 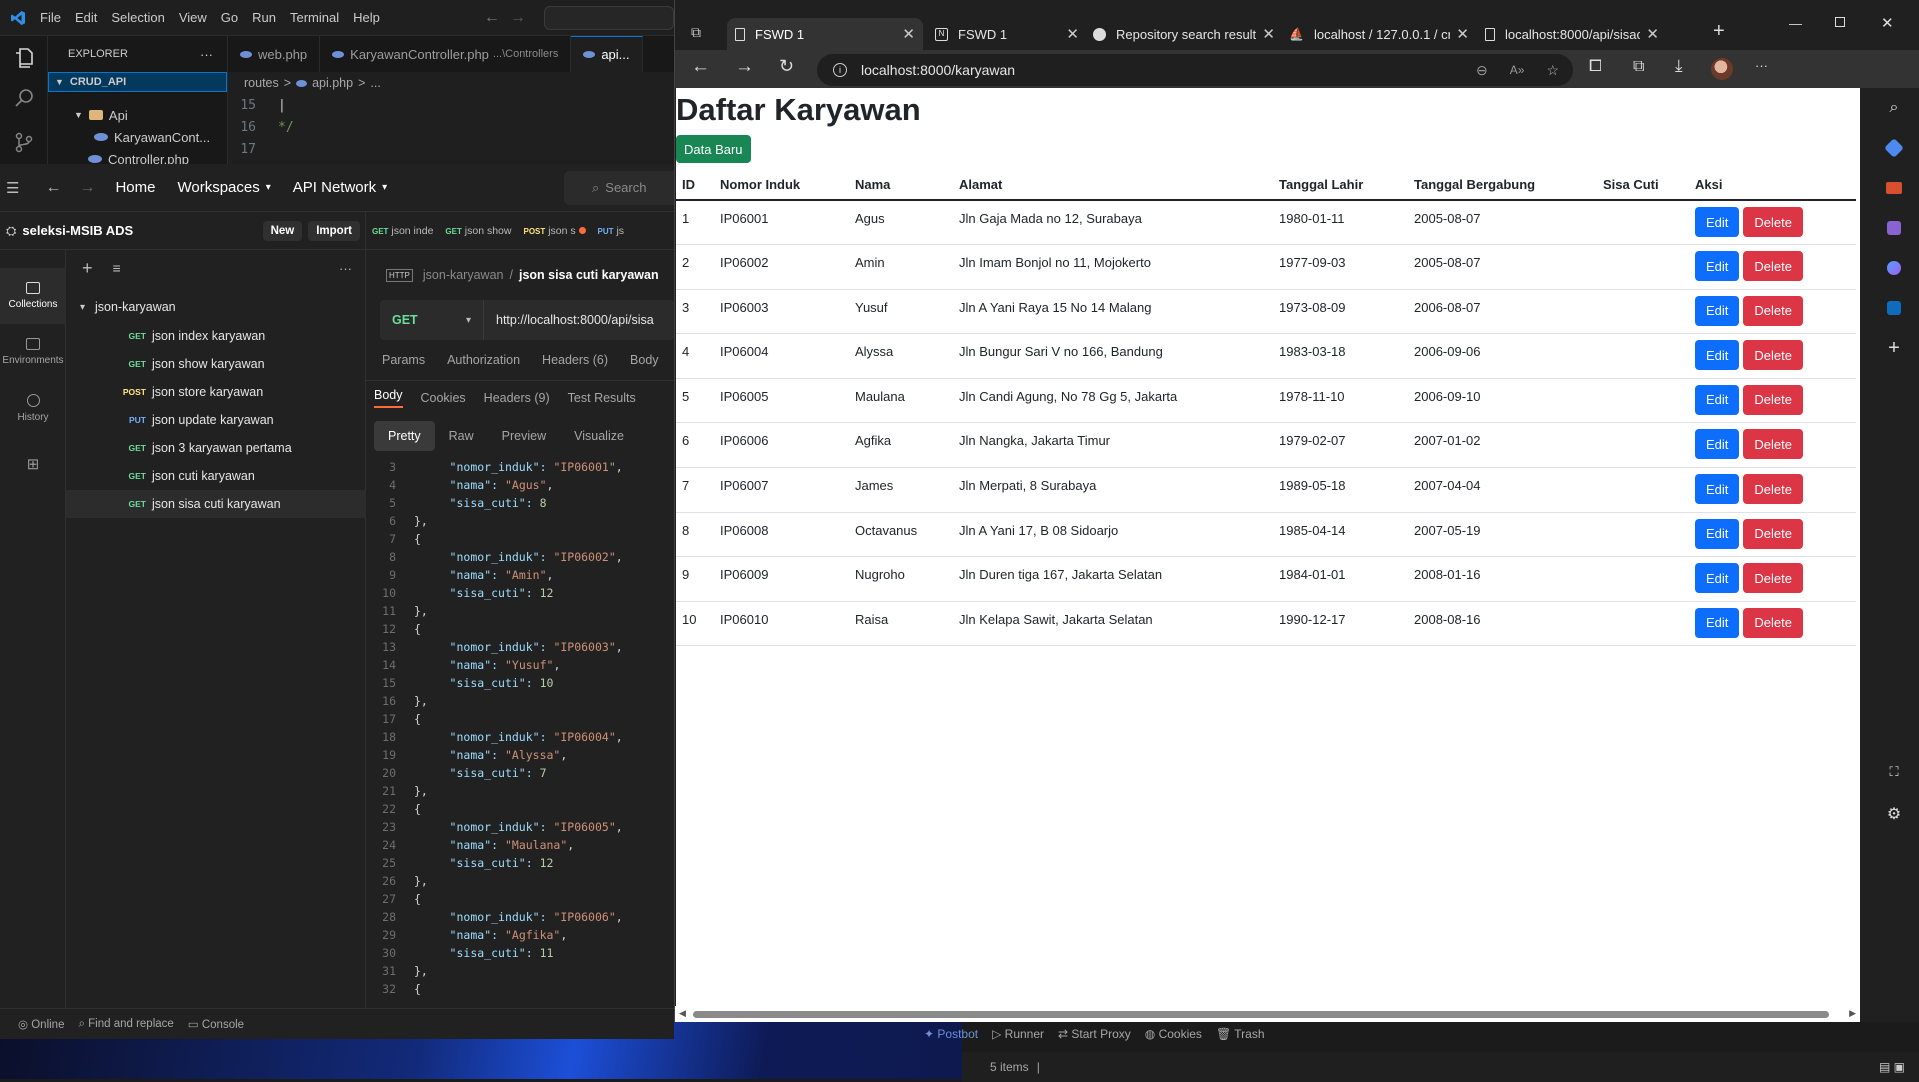 I want to click on menu-selection: Selection, so click(x=137, y=17).